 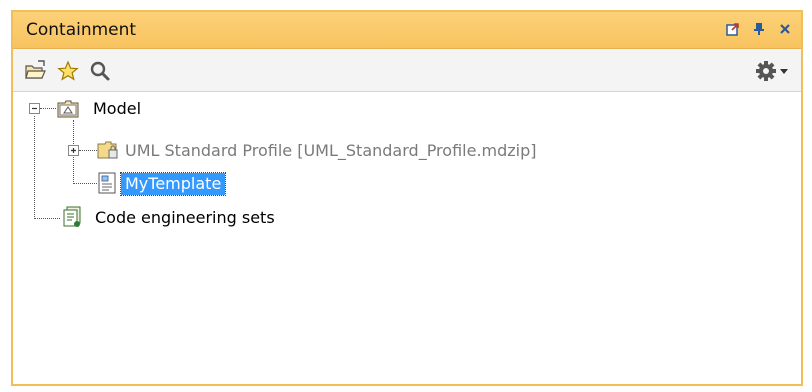 I want to click on open-folder-icon, so click(x=35, y=69).